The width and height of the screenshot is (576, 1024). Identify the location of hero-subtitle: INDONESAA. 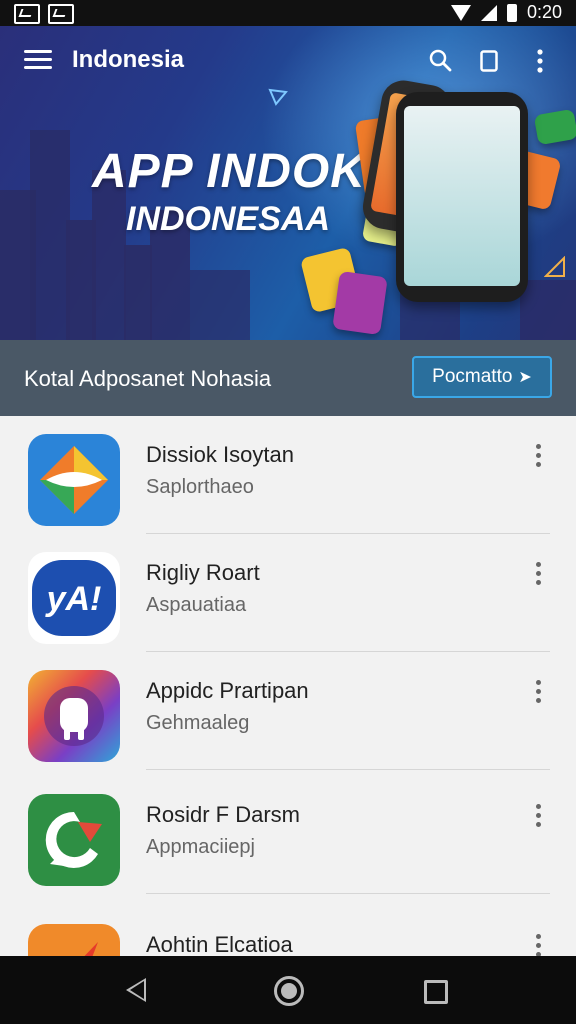
(228, 219).